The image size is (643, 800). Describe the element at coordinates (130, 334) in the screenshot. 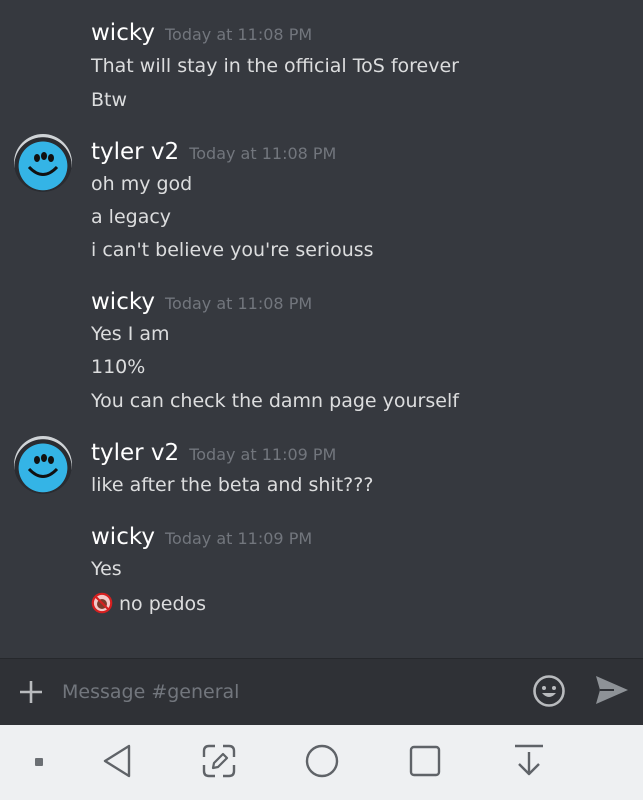

I see `message-text: Yes I am` at that location.